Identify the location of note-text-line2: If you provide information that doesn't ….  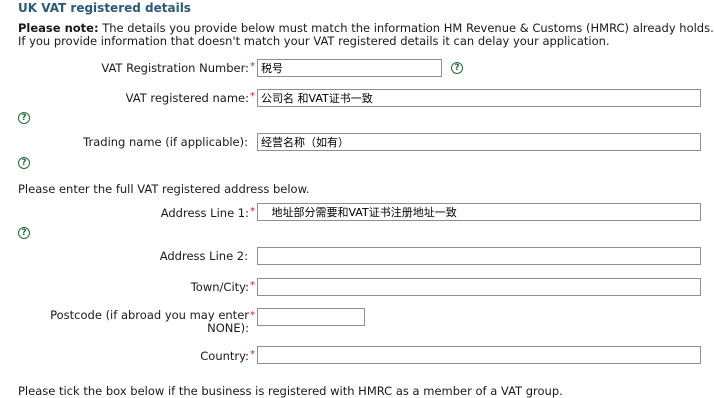
(314, 41).